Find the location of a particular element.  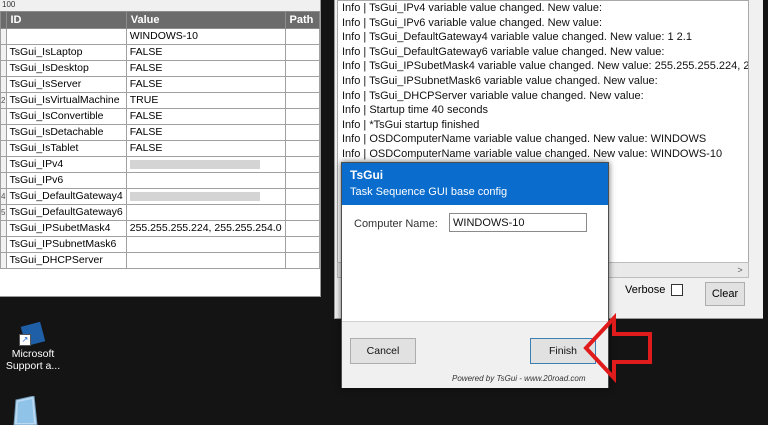

table-row: TsGui_IsDesktop FALSE is located at coordinates (160, 68).